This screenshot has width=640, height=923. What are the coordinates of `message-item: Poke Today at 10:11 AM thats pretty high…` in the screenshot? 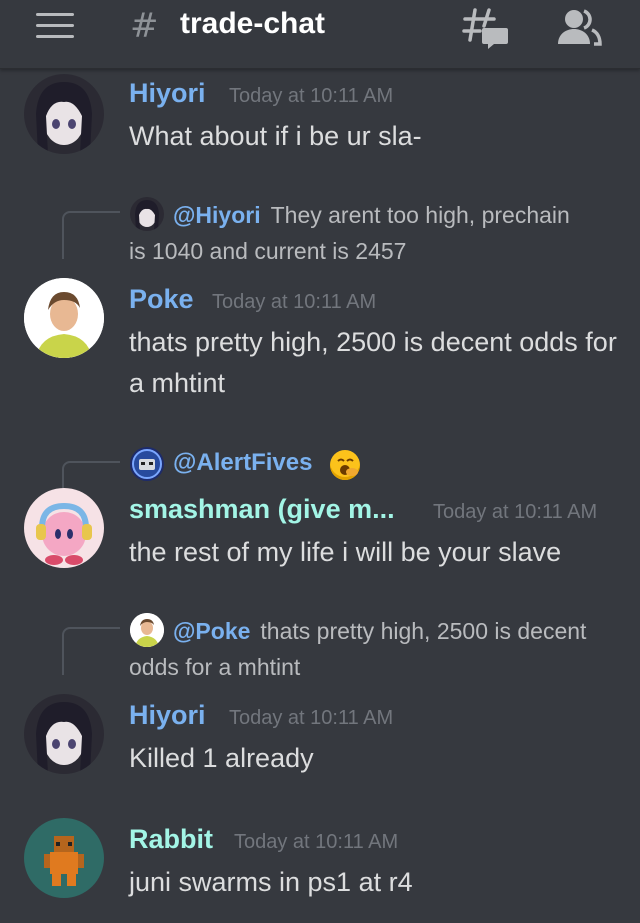 It's located at (320, 341).